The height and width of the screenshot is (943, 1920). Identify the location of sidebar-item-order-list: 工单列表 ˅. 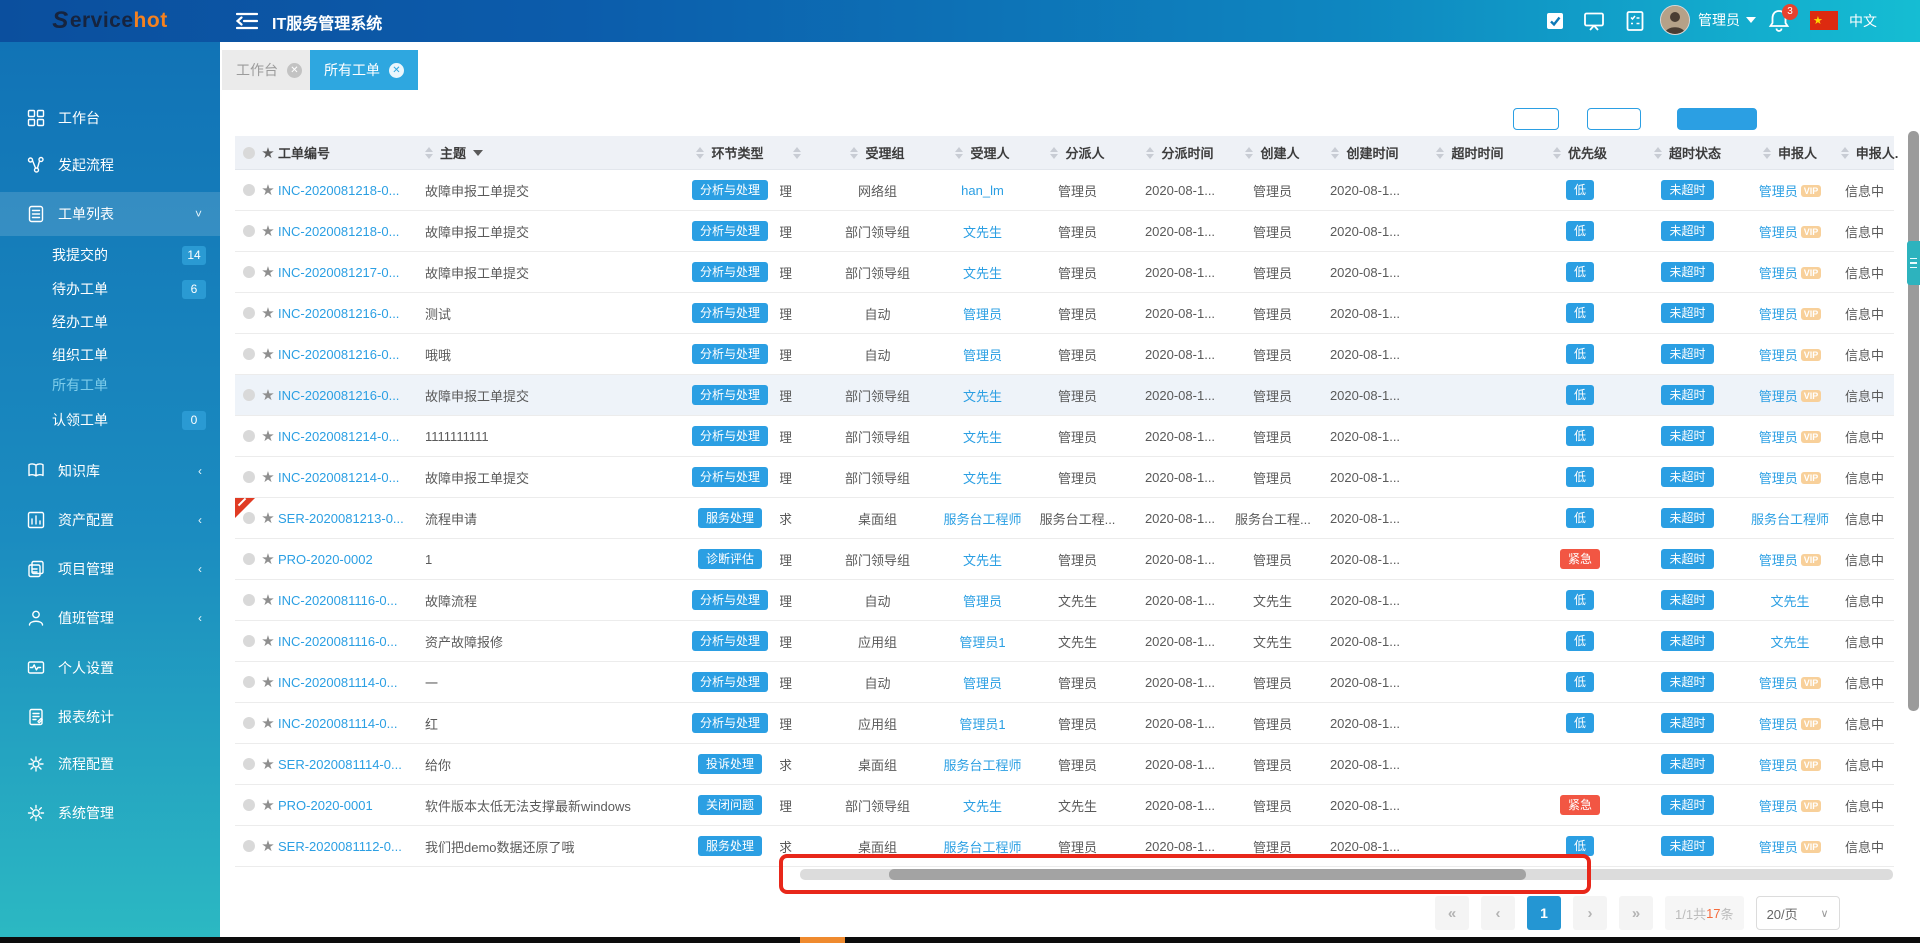
(110, 214).